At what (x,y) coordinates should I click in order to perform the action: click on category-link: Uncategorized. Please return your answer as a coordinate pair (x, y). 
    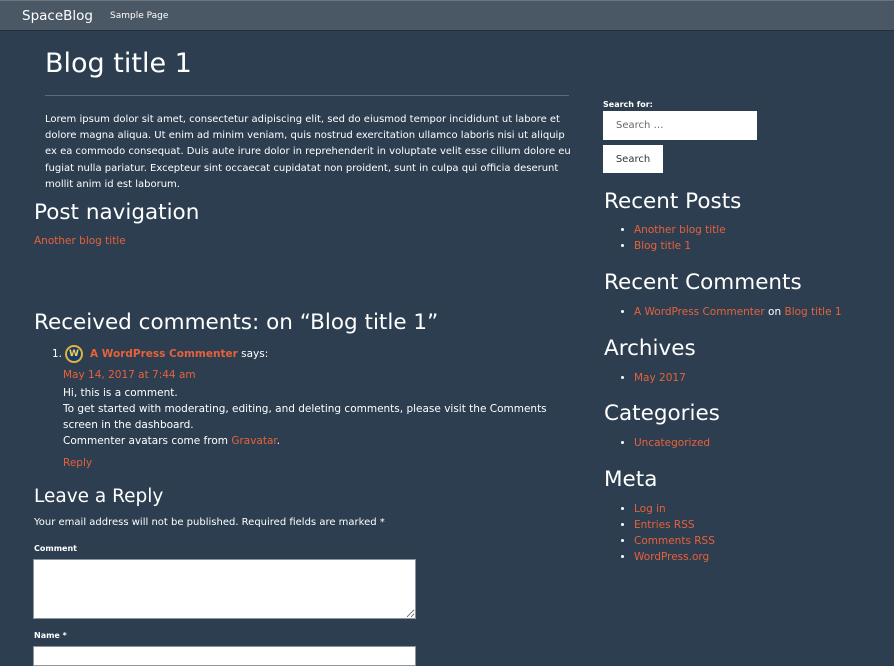
    Looking at the image, I should click on (672, 443).